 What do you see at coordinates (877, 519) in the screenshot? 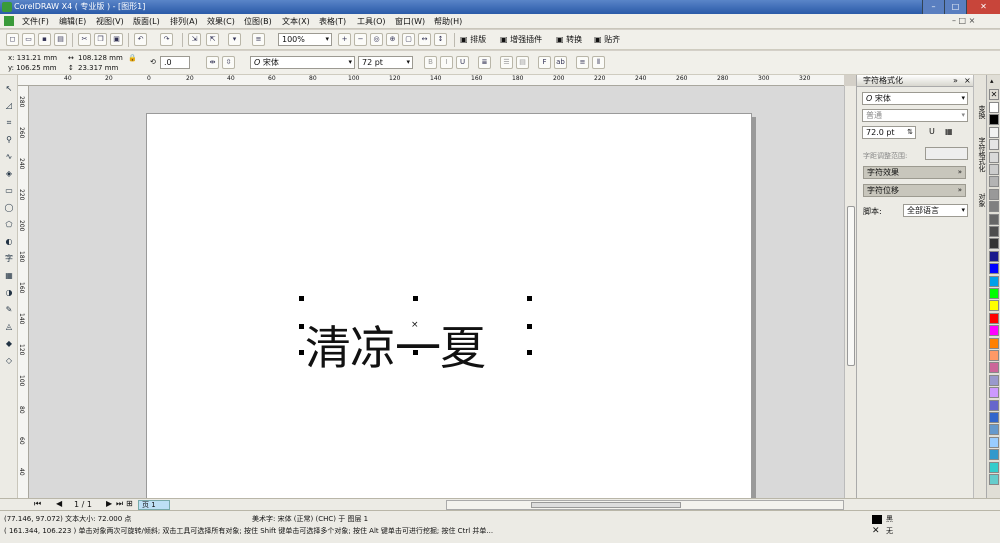
I see `fill-color-icon` at bounding box center [877, 519].